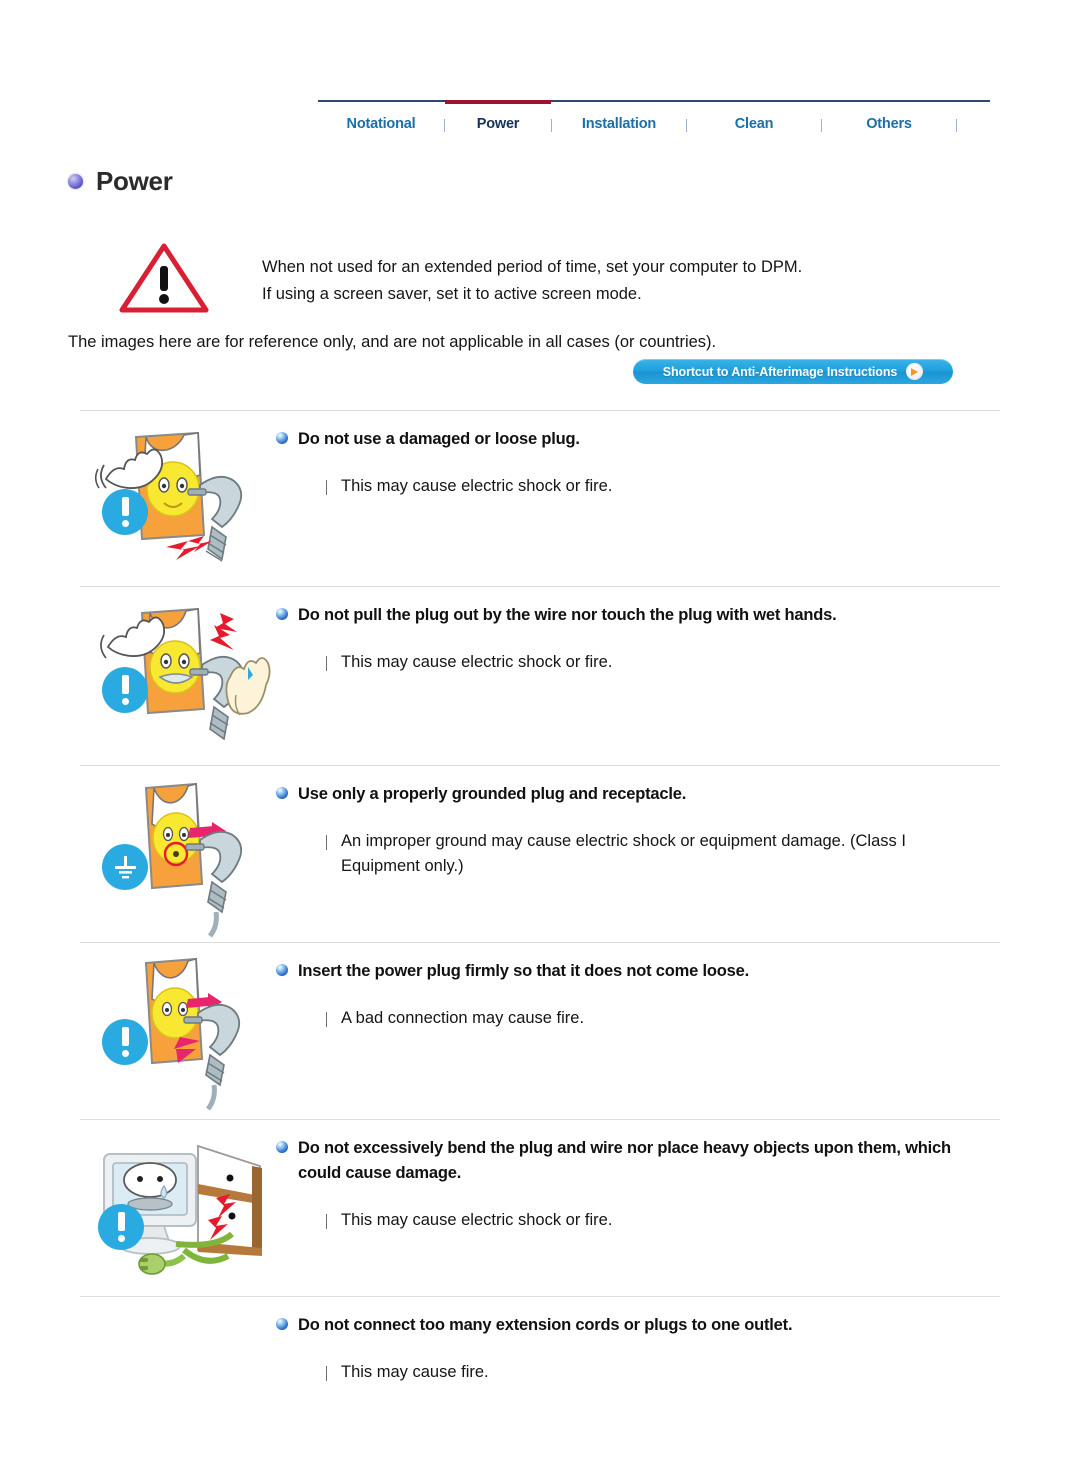  I want to click on ground-earth-badge-icon, so click(125, 867).